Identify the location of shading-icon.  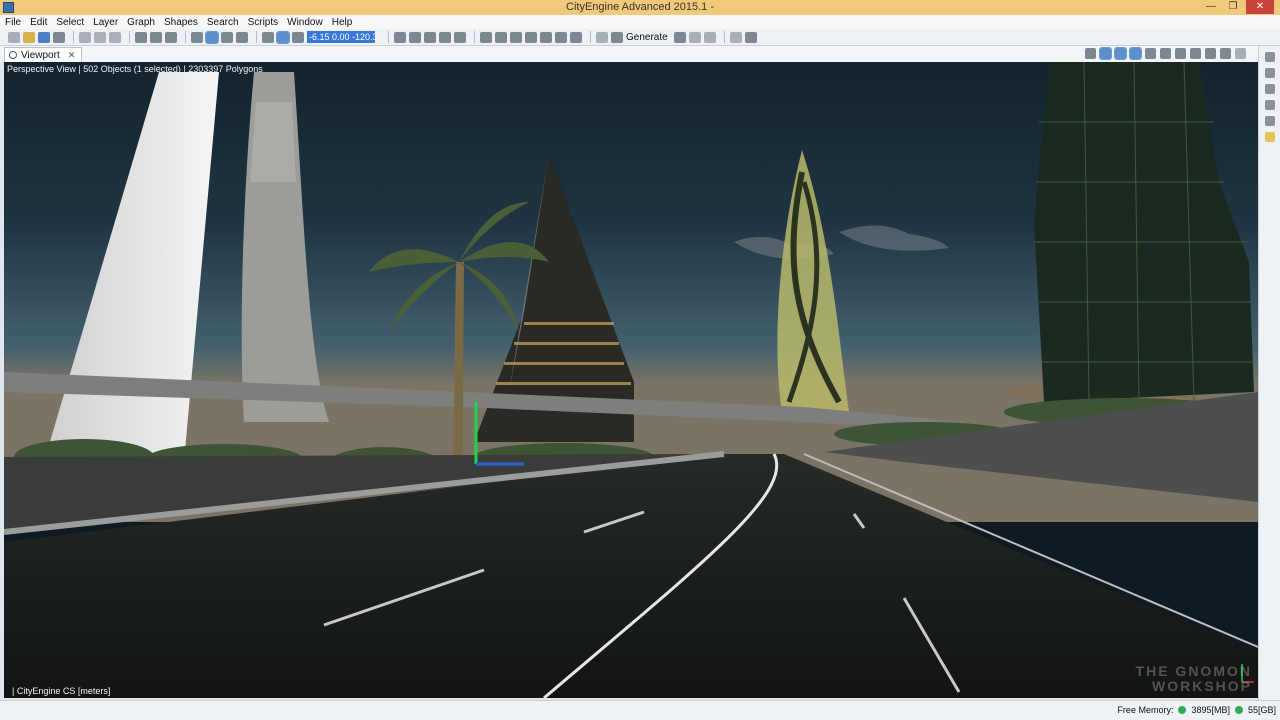
(1120, 53).